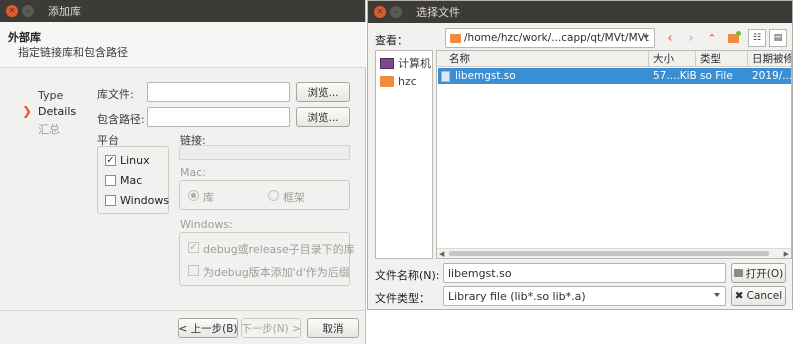 The height and width of the screenshot is (344, 796). Describe the element at coordinates (49, 129) in the screenshot. I see `step-summary: 汇总` at that location.